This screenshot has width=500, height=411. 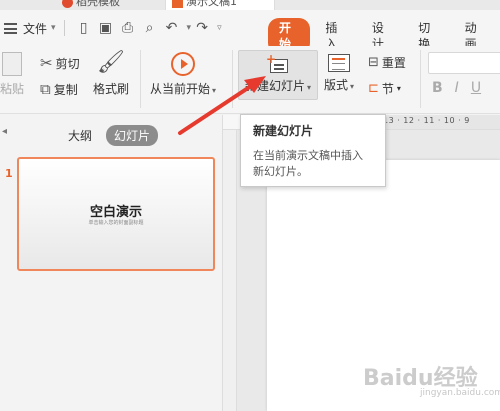 I want to click on ruler-marks: 13 · 12 · 11 · 10 · 9, so click(x=426, y=120).